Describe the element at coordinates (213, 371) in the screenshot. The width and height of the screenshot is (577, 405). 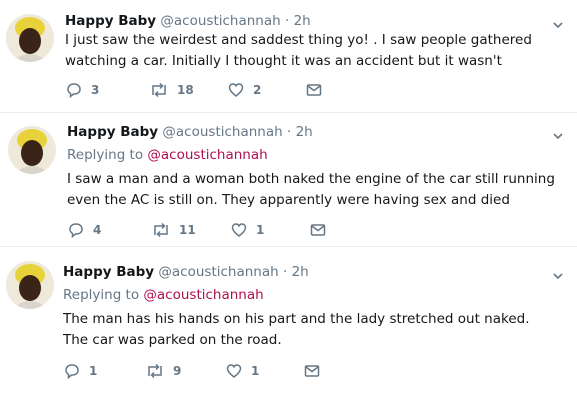
I see `tweet-actions: 1 9 1` at that location.